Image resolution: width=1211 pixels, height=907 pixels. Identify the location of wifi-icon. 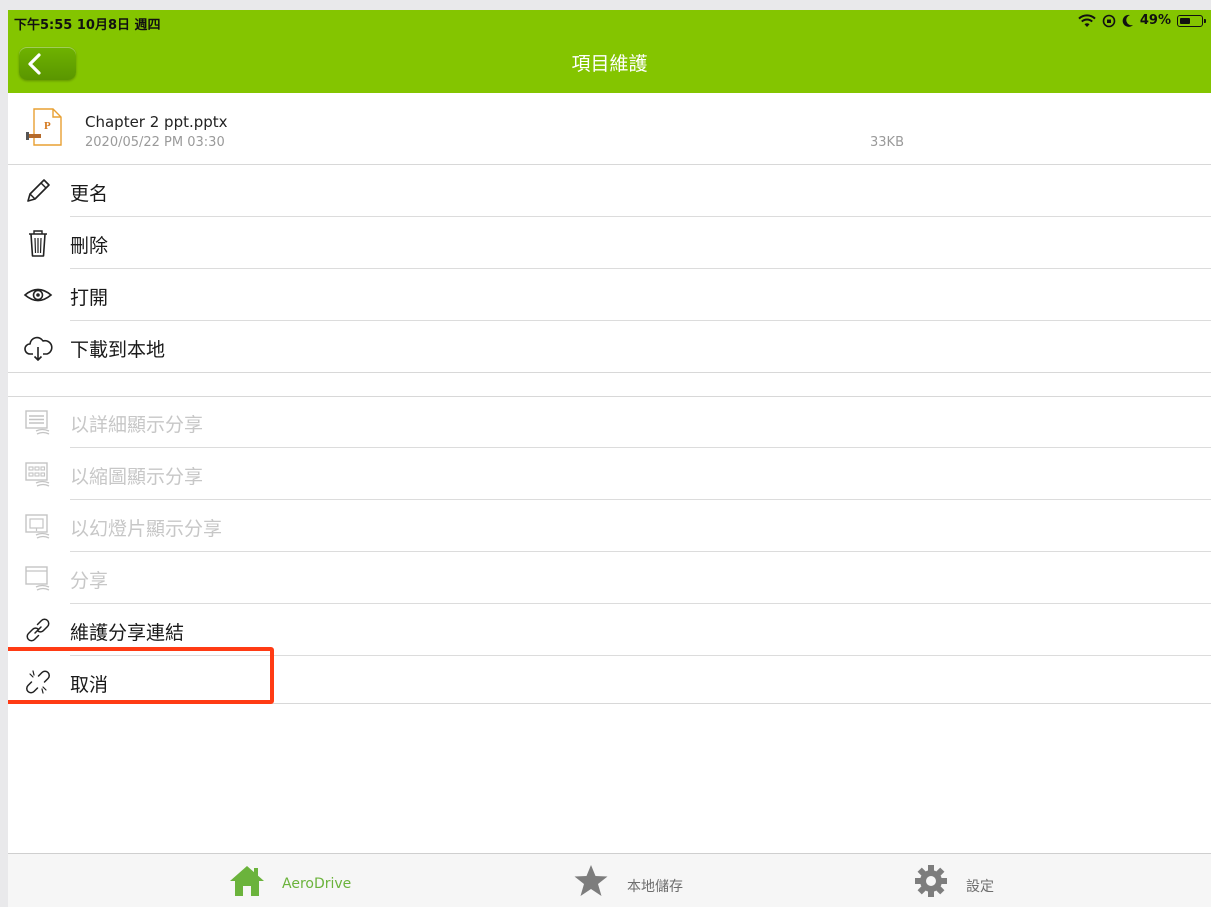
(1087, 20).